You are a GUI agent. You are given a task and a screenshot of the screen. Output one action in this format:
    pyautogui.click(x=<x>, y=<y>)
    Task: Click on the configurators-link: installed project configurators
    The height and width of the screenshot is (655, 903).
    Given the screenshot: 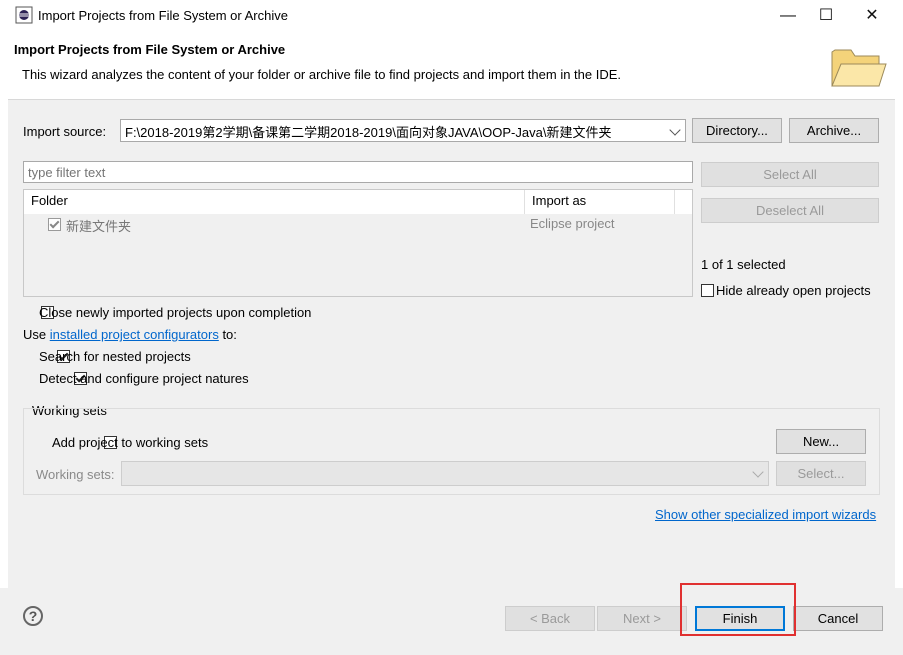 What is the action you would take?
    pyautogui.click(x=134, y=334)
    